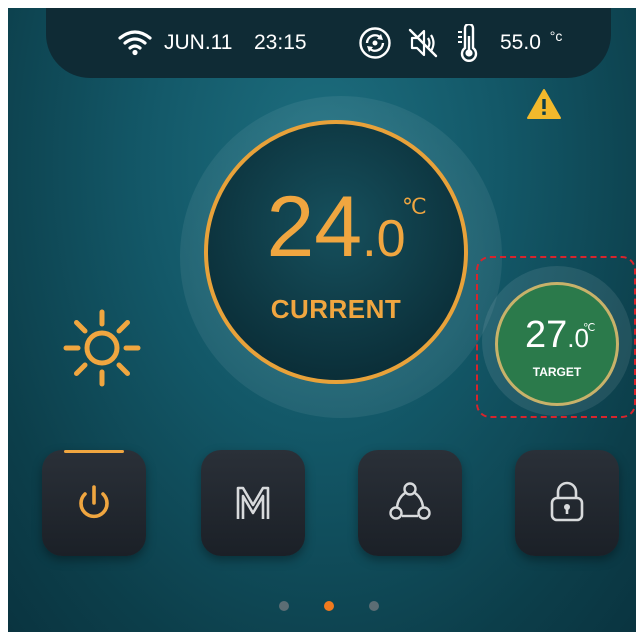 This screenshot has height=632, width=643. Describe the element at coordinates (384, 239) in the screenshot. I see `current-temp-decimal: .0` at that location.